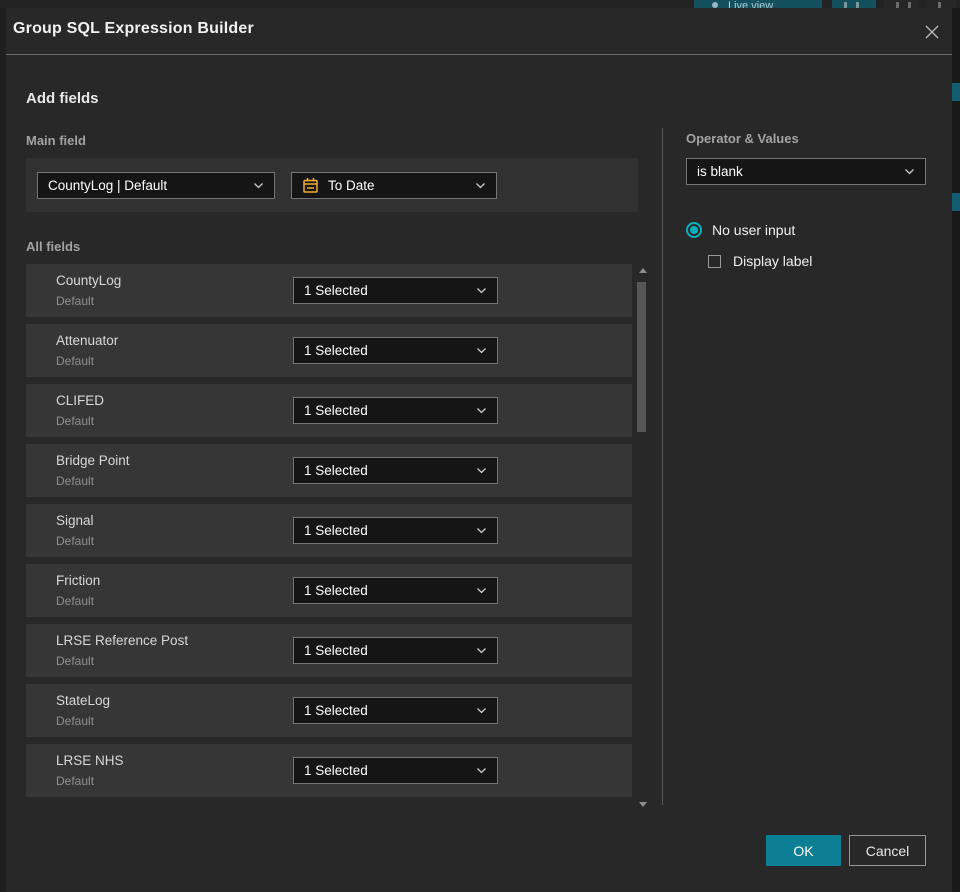 The width and height of the screenshot is (960, 892). Describe the element at coordinates (754, 230) in the screenshot. I see `no-user-input-label: No user input` at that location.